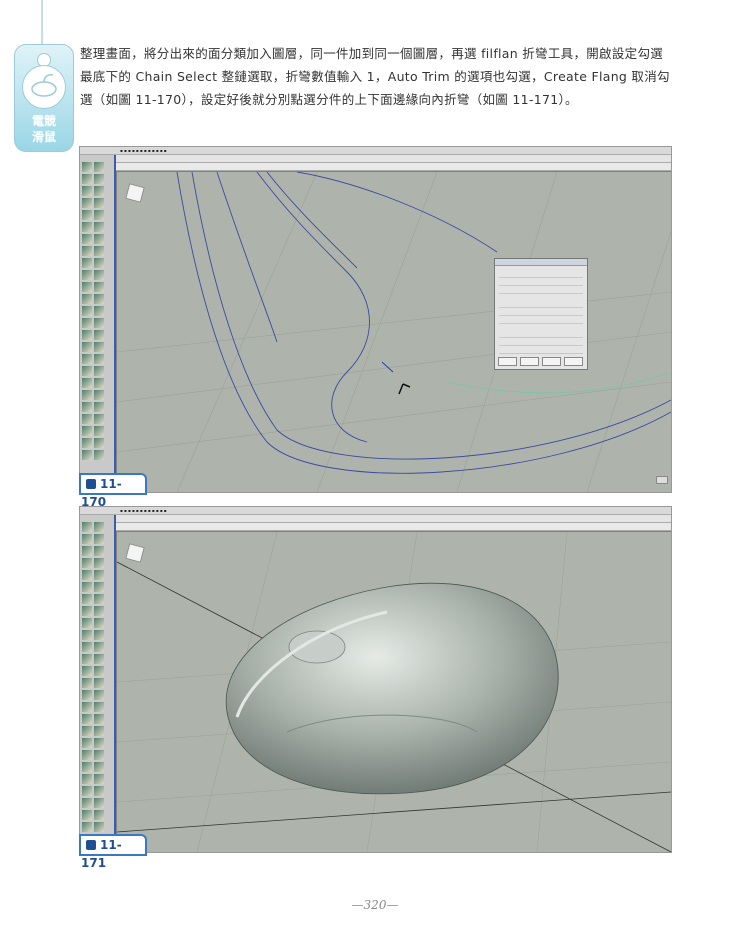 The image size is (750, 933). I want to click on mouse-icon, so click(44, 87).